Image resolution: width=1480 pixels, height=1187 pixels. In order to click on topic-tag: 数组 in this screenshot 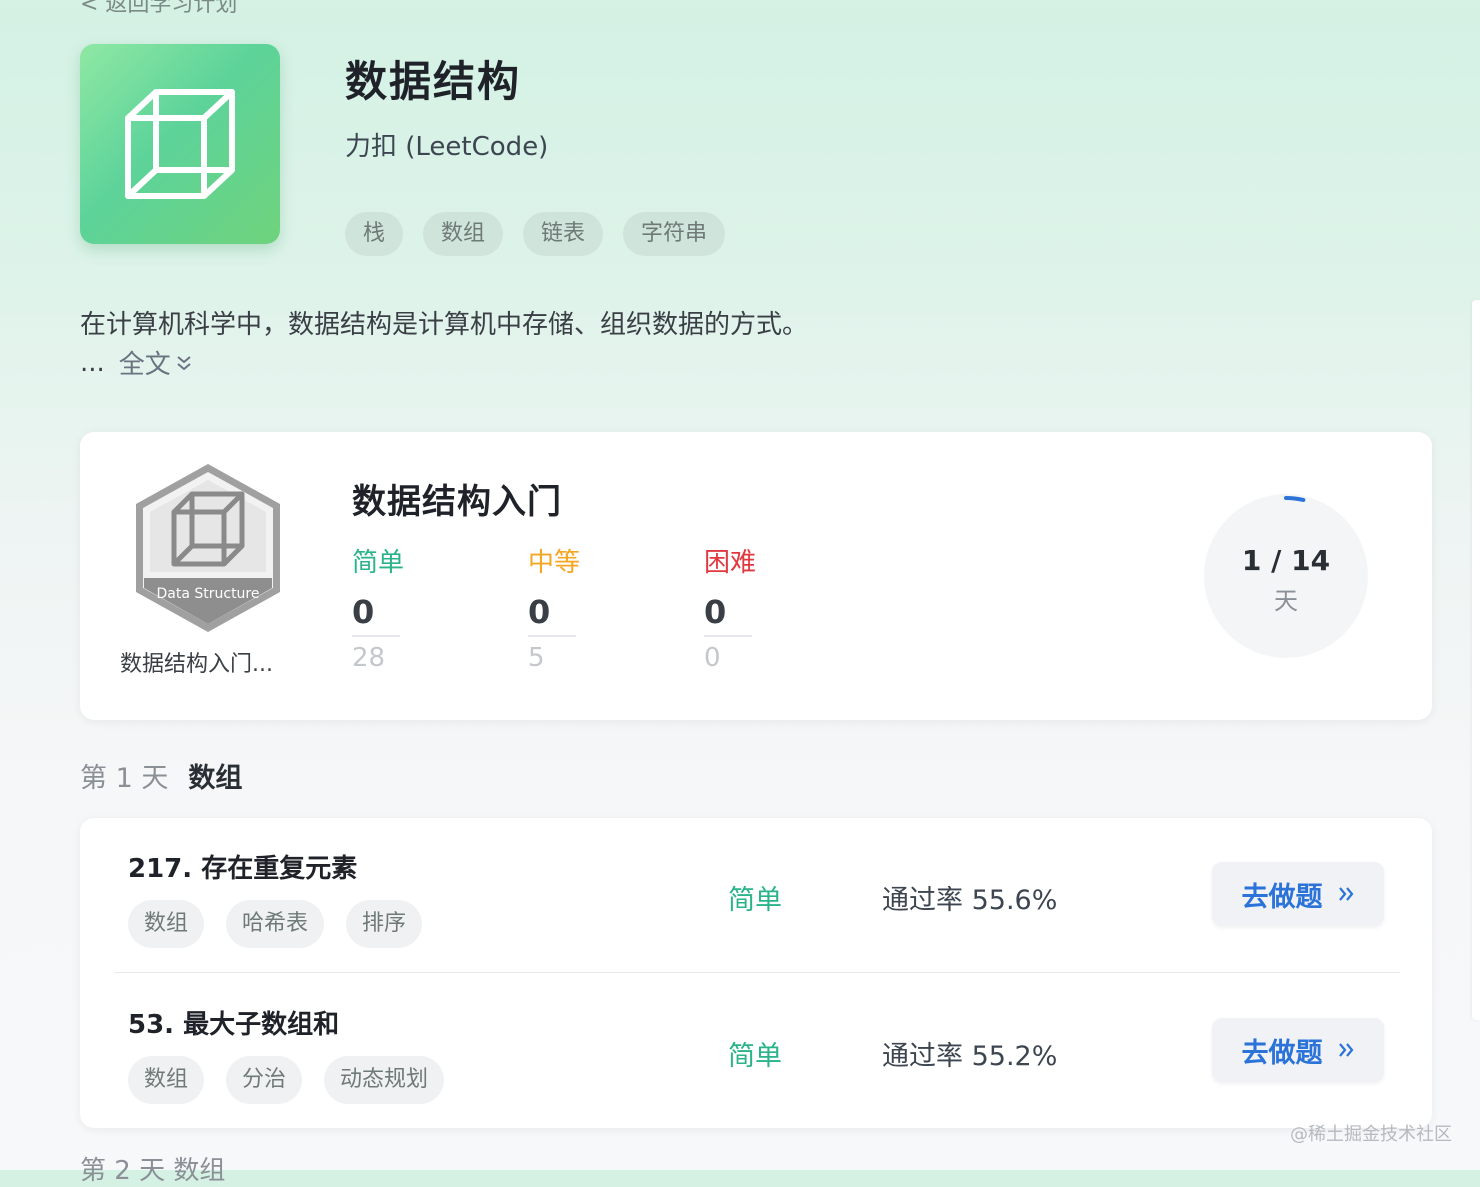, I will do `click(463, 234)`.